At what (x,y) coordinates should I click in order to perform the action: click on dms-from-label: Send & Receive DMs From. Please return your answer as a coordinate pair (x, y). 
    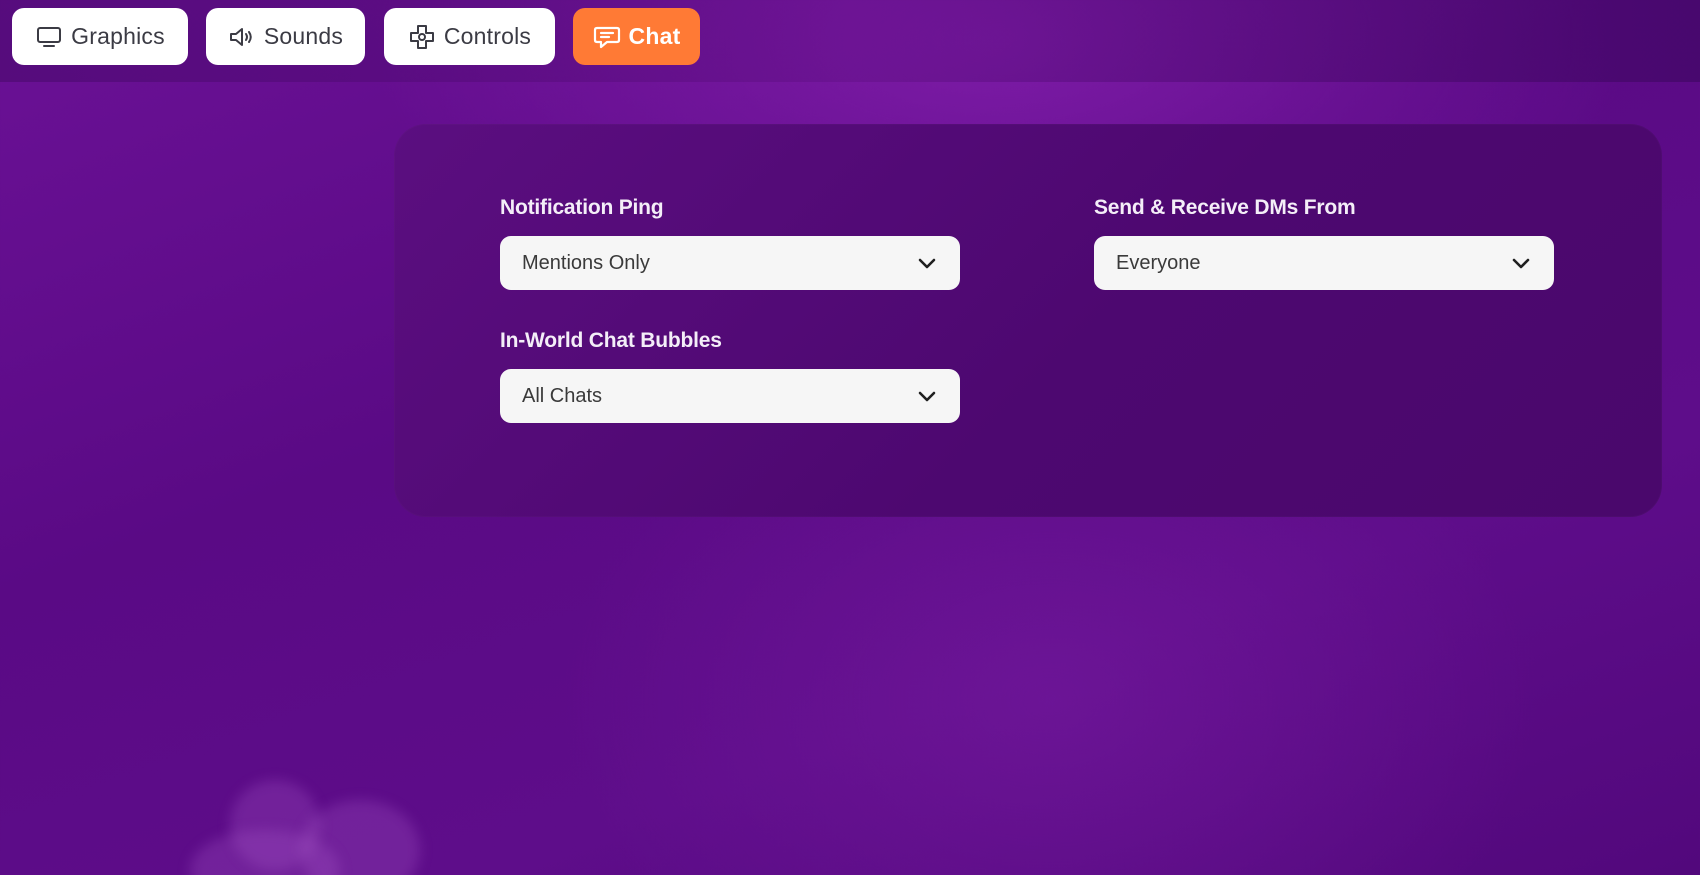
    Looking at the image, I should click on (1225, 207).